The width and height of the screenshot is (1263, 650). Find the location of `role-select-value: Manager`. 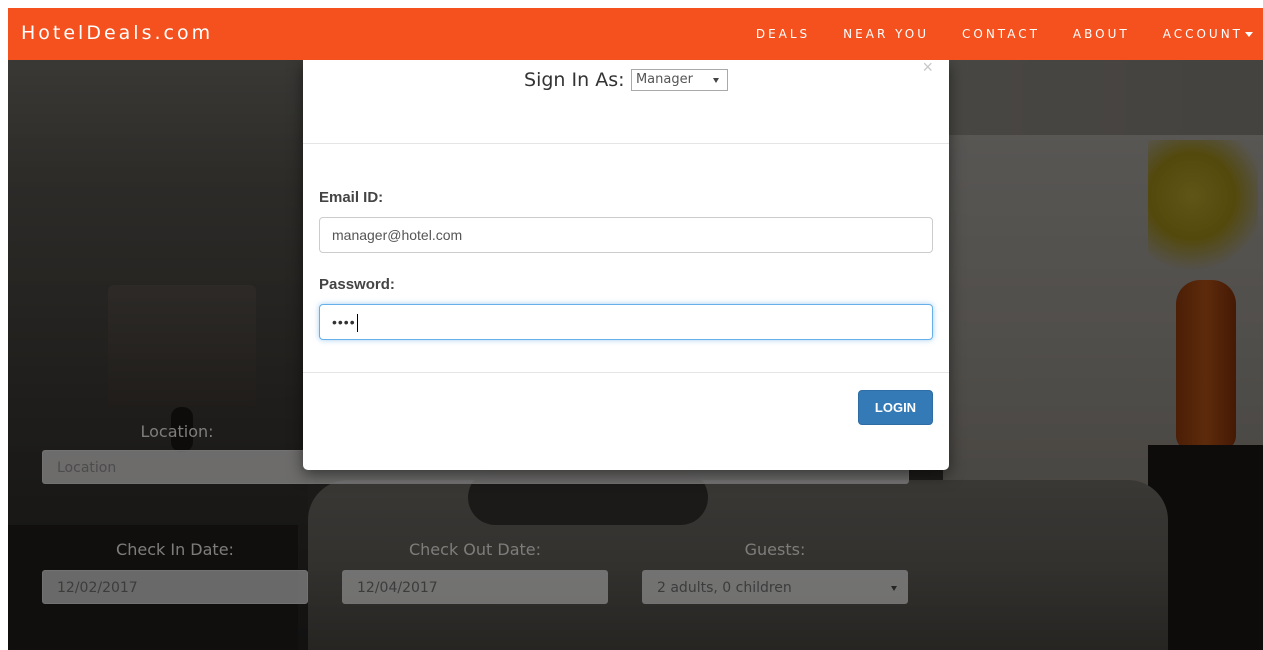

role-select-value: Manager is located at coordinates (664, 79).